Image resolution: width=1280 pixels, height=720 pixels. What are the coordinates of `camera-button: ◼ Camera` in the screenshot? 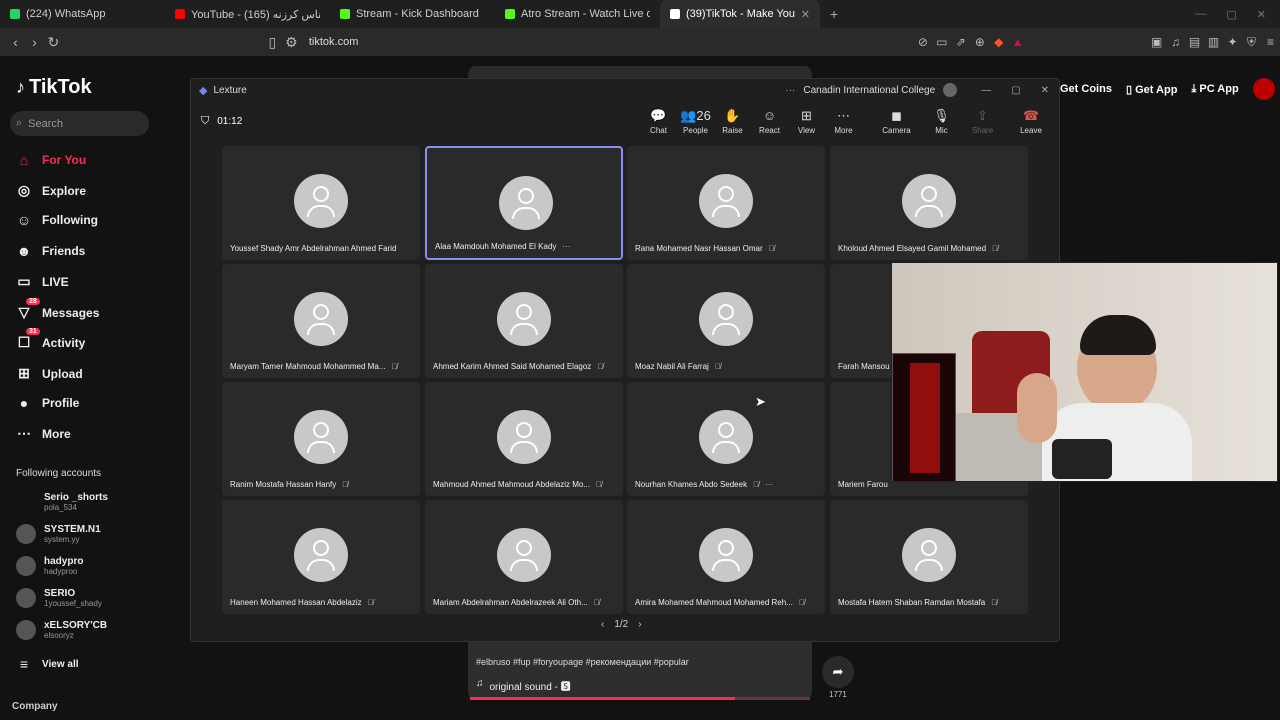 It's located at (896, 121).